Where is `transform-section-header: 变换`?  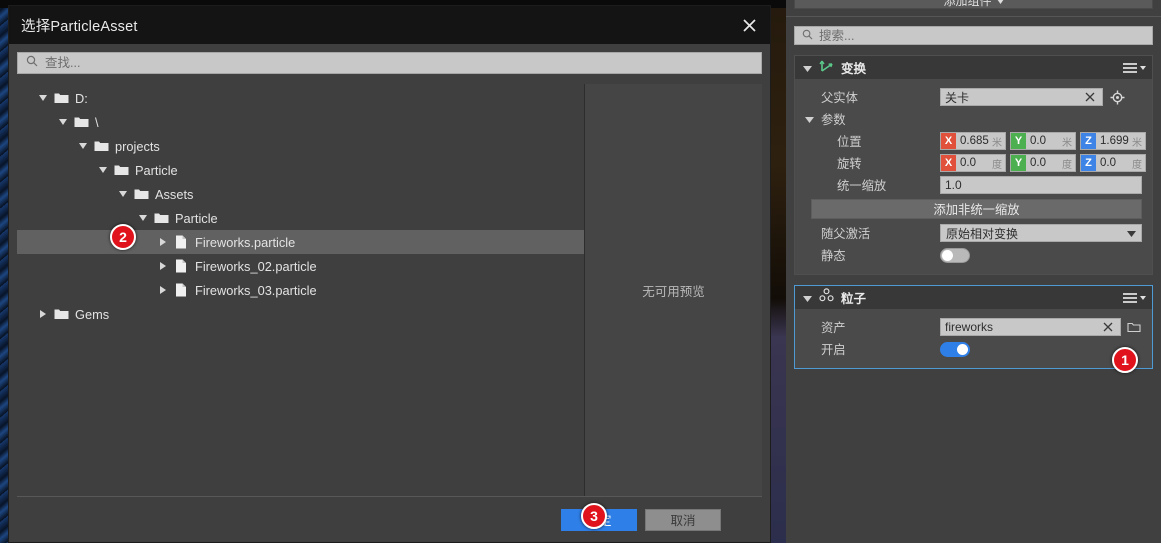
transform-section-header: 变换 is located at coordinates (973, 67).